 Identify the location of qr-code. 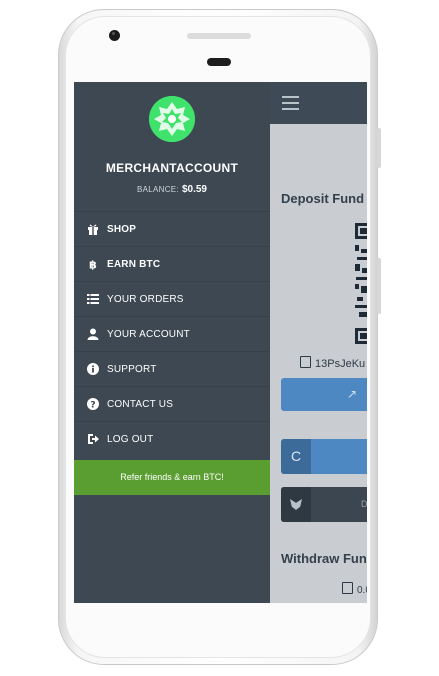
(361, 283).